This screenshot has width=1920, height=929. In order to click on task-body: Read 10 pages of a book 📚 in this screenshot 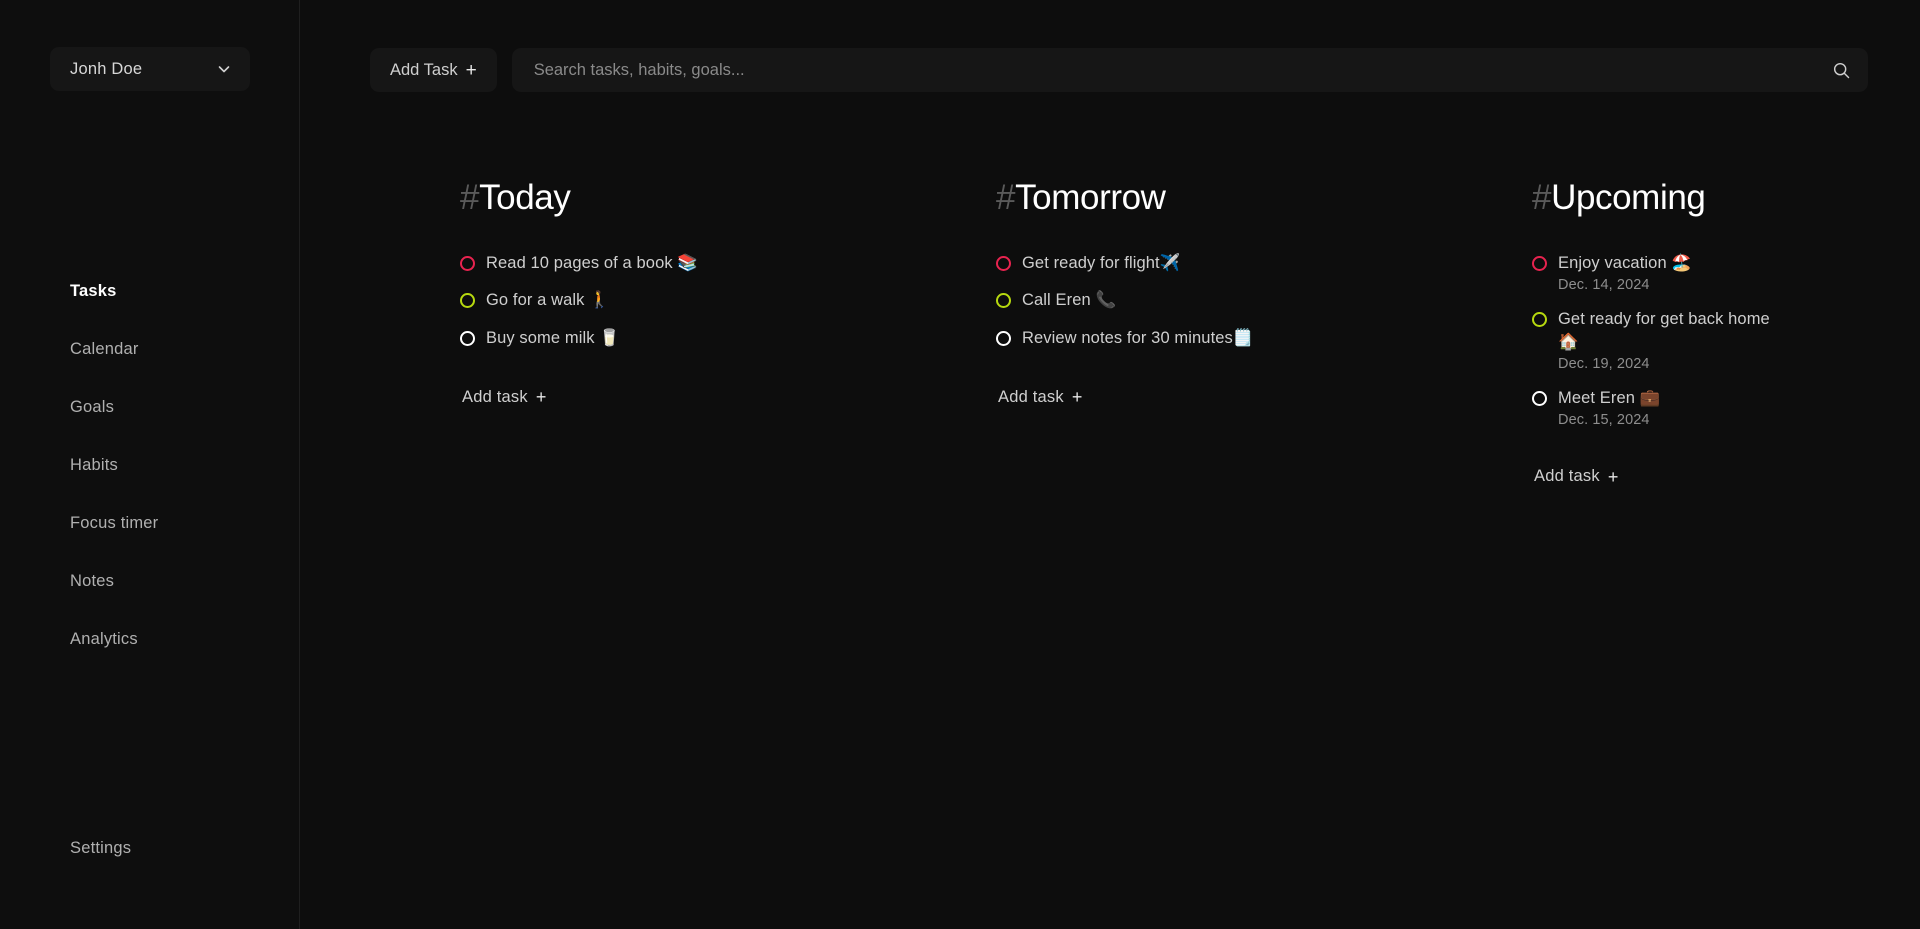, I will do `click(592, 263)`.